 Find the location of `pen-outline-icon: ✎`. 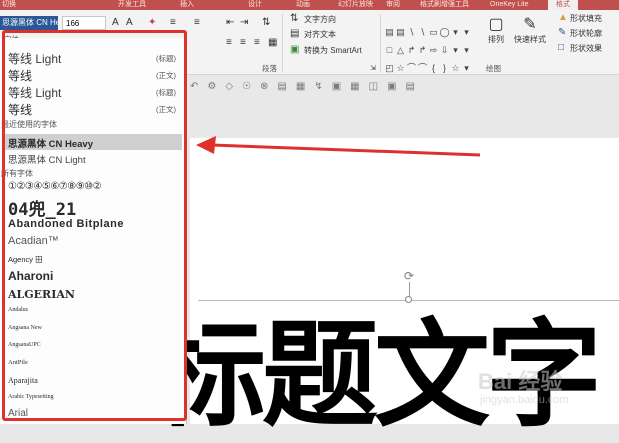

pen-outline-icon: ✎ is located at coordinates (562, 32).